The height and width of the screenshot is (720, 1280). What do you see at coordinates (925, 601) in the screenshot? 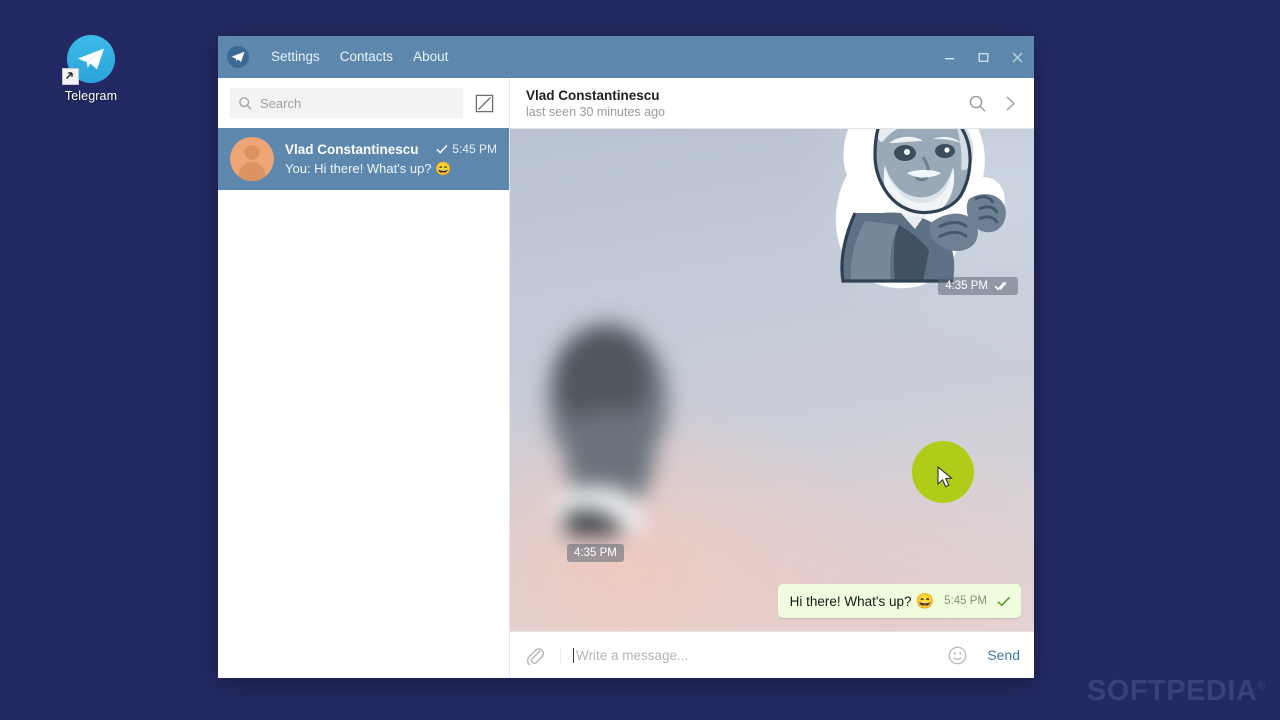
I see `message-emoji: 😄` at bounding box center [925, 601].